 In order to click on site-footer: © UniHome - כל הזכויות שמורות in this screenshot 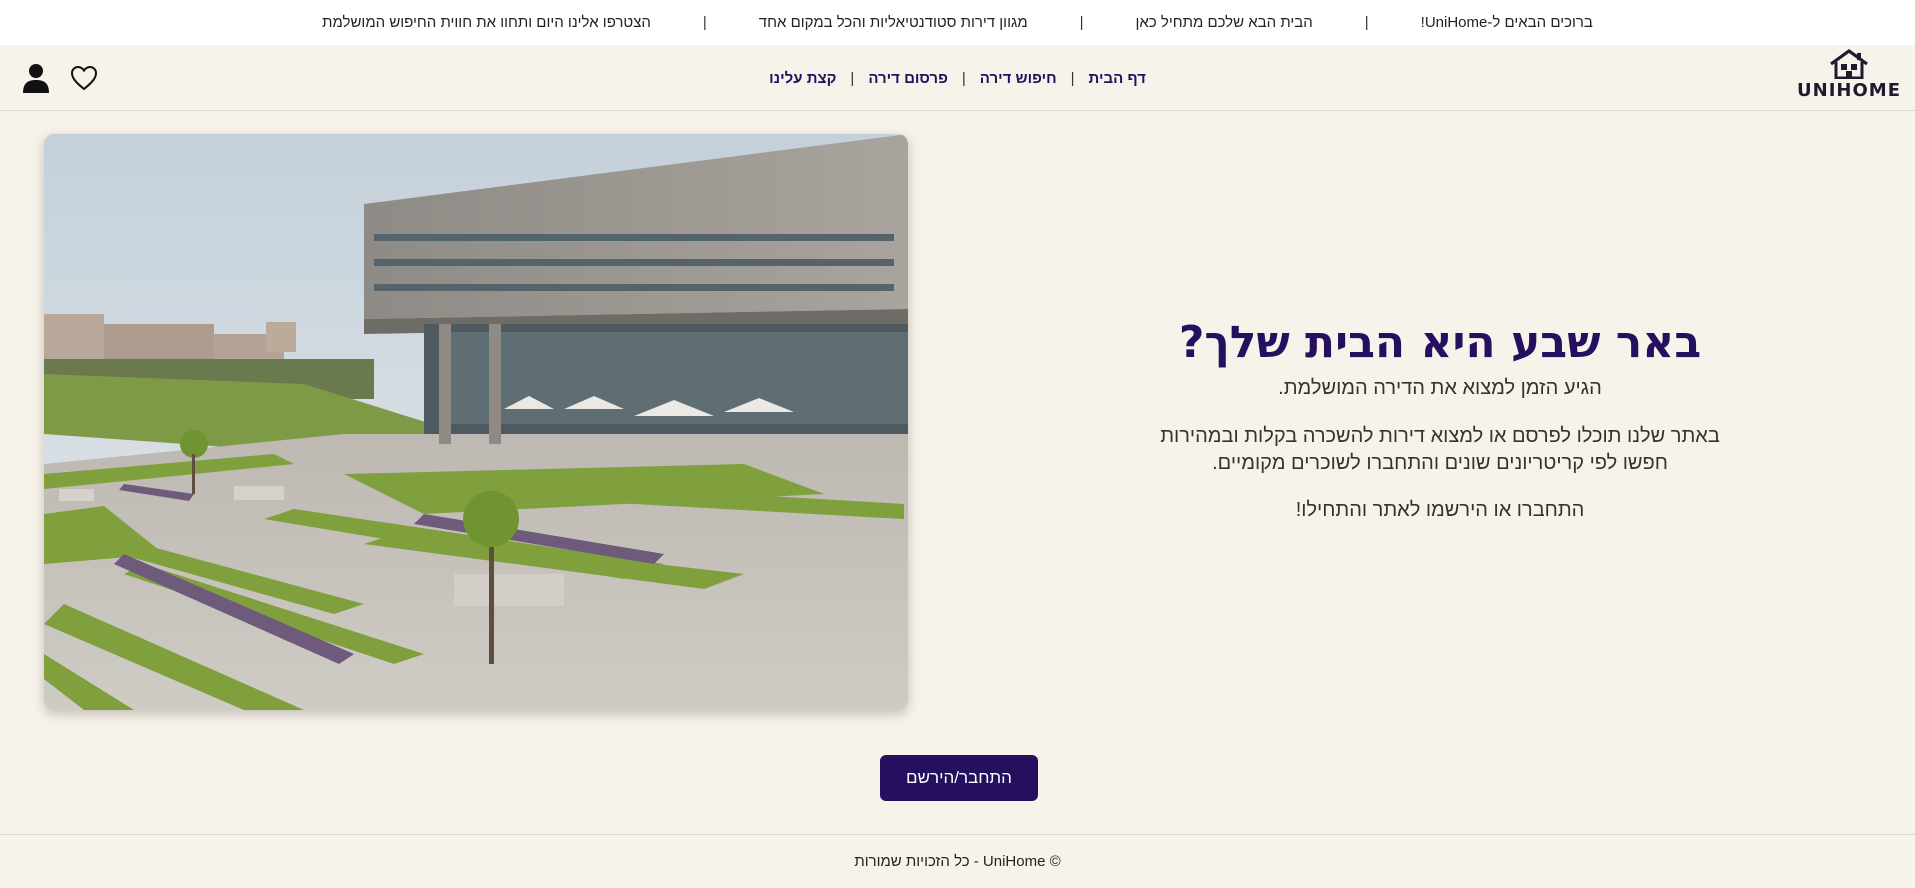, I will do `click(957, 861)`.